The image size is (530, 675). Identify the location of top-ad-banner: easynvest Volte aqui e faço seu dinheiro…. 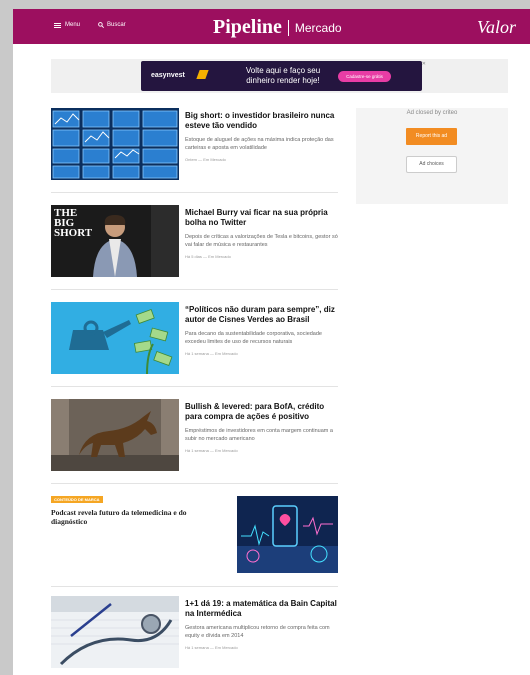
(281, 76).